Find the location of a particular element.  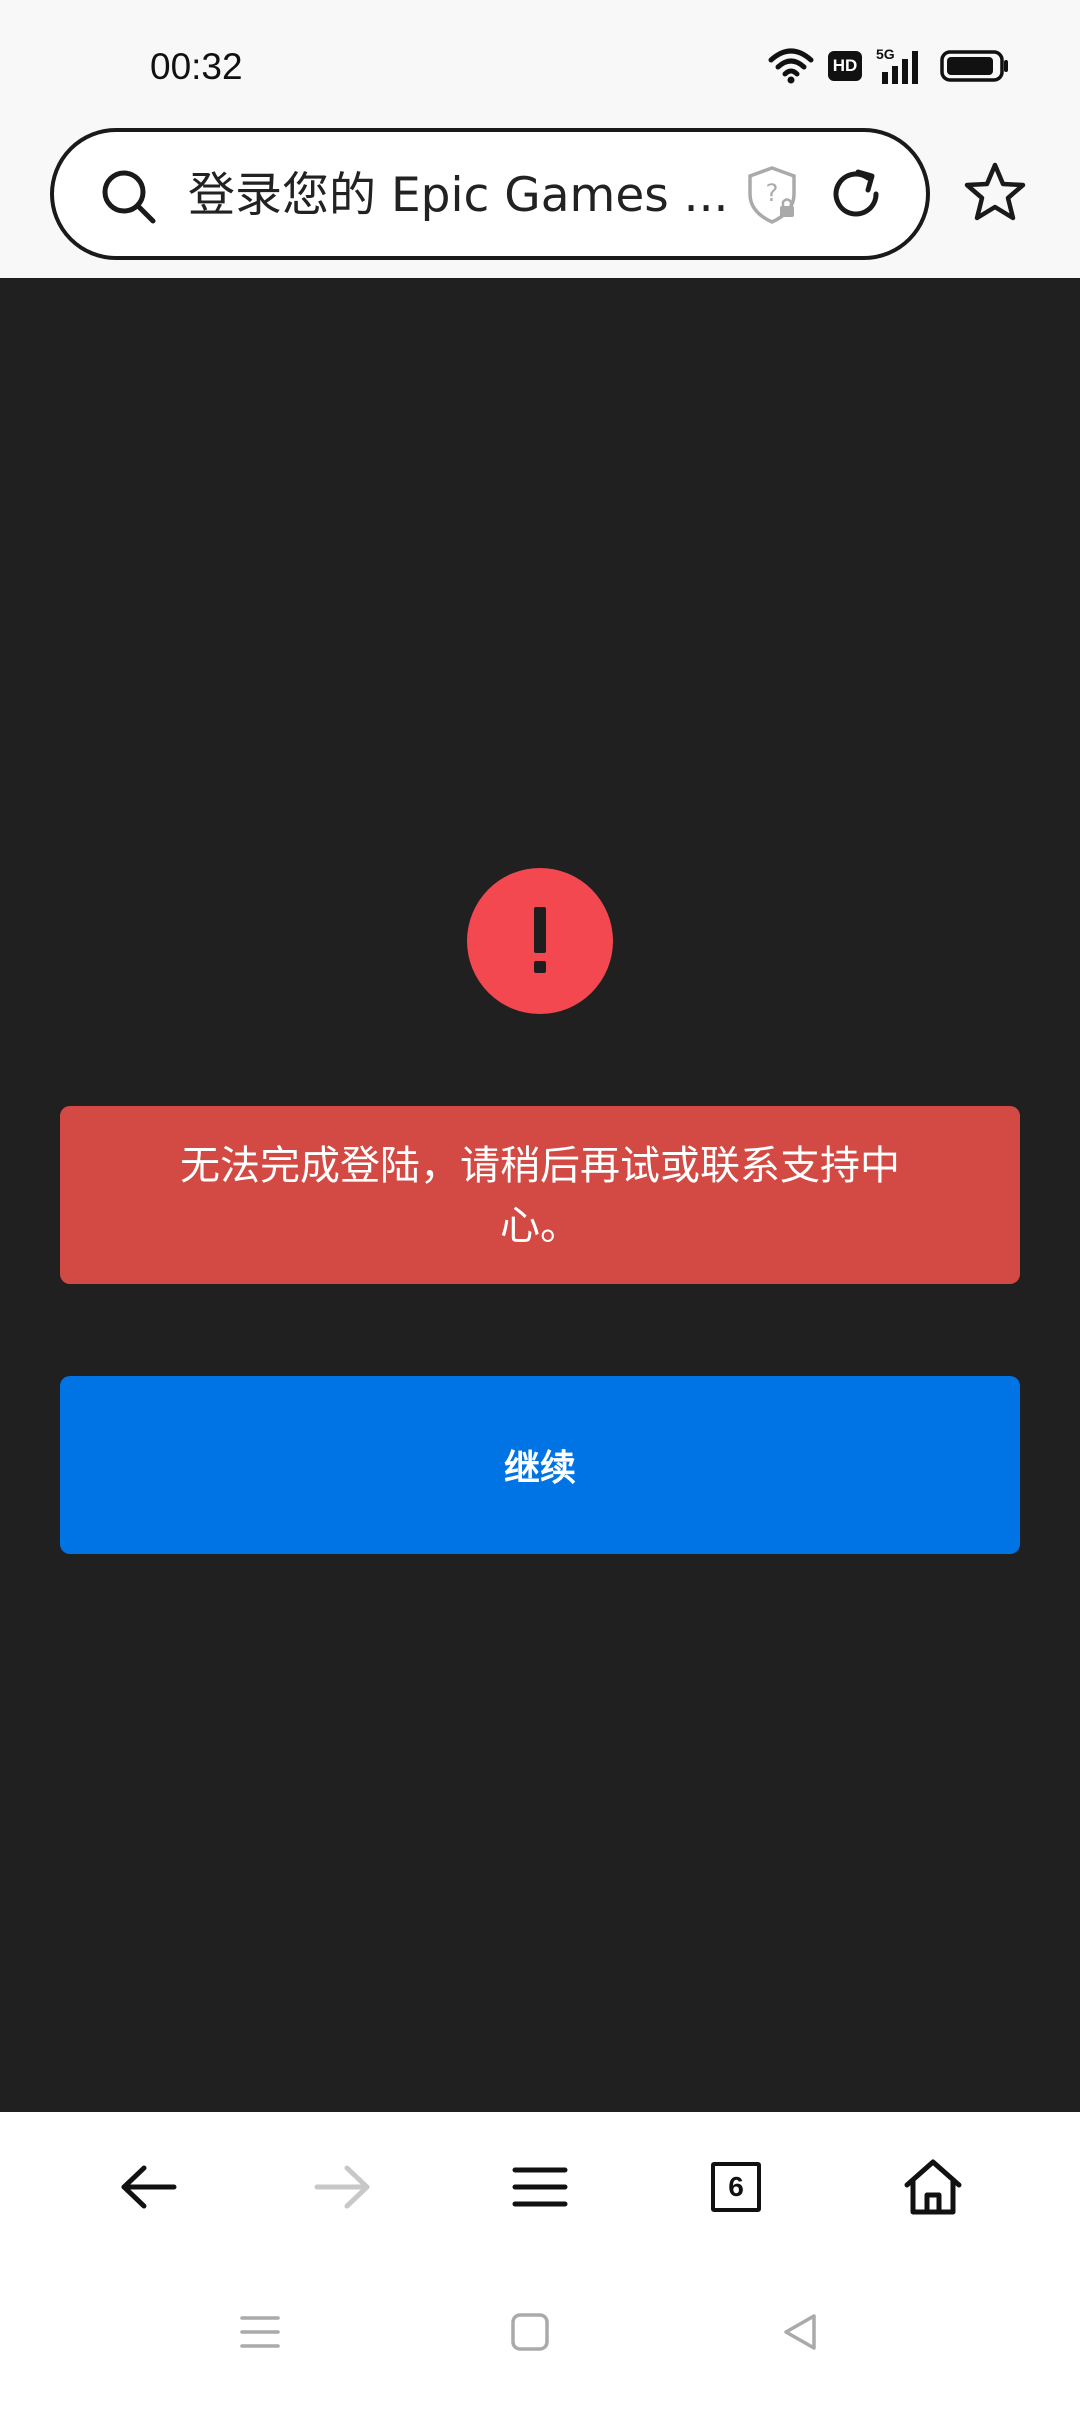

home-icon is located at coordinates (933, 2187).